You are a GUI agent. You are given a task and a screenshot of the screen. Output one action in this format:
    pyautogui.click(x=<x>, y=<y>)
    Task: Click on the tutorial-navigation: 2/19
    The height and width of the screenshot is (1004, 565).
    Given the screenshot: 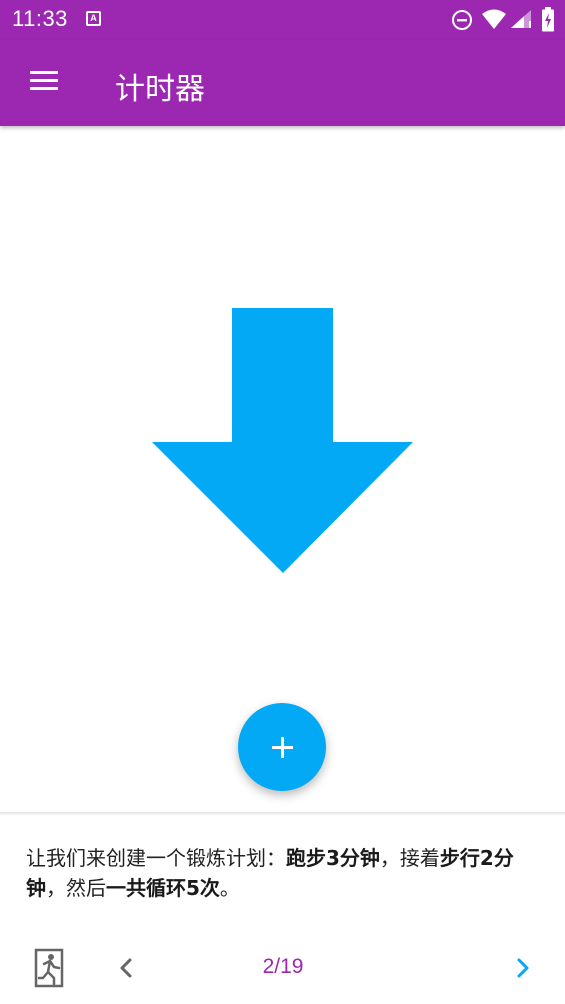 What is the action you would take?
    pyautogui.click(x=282, y=972)
    